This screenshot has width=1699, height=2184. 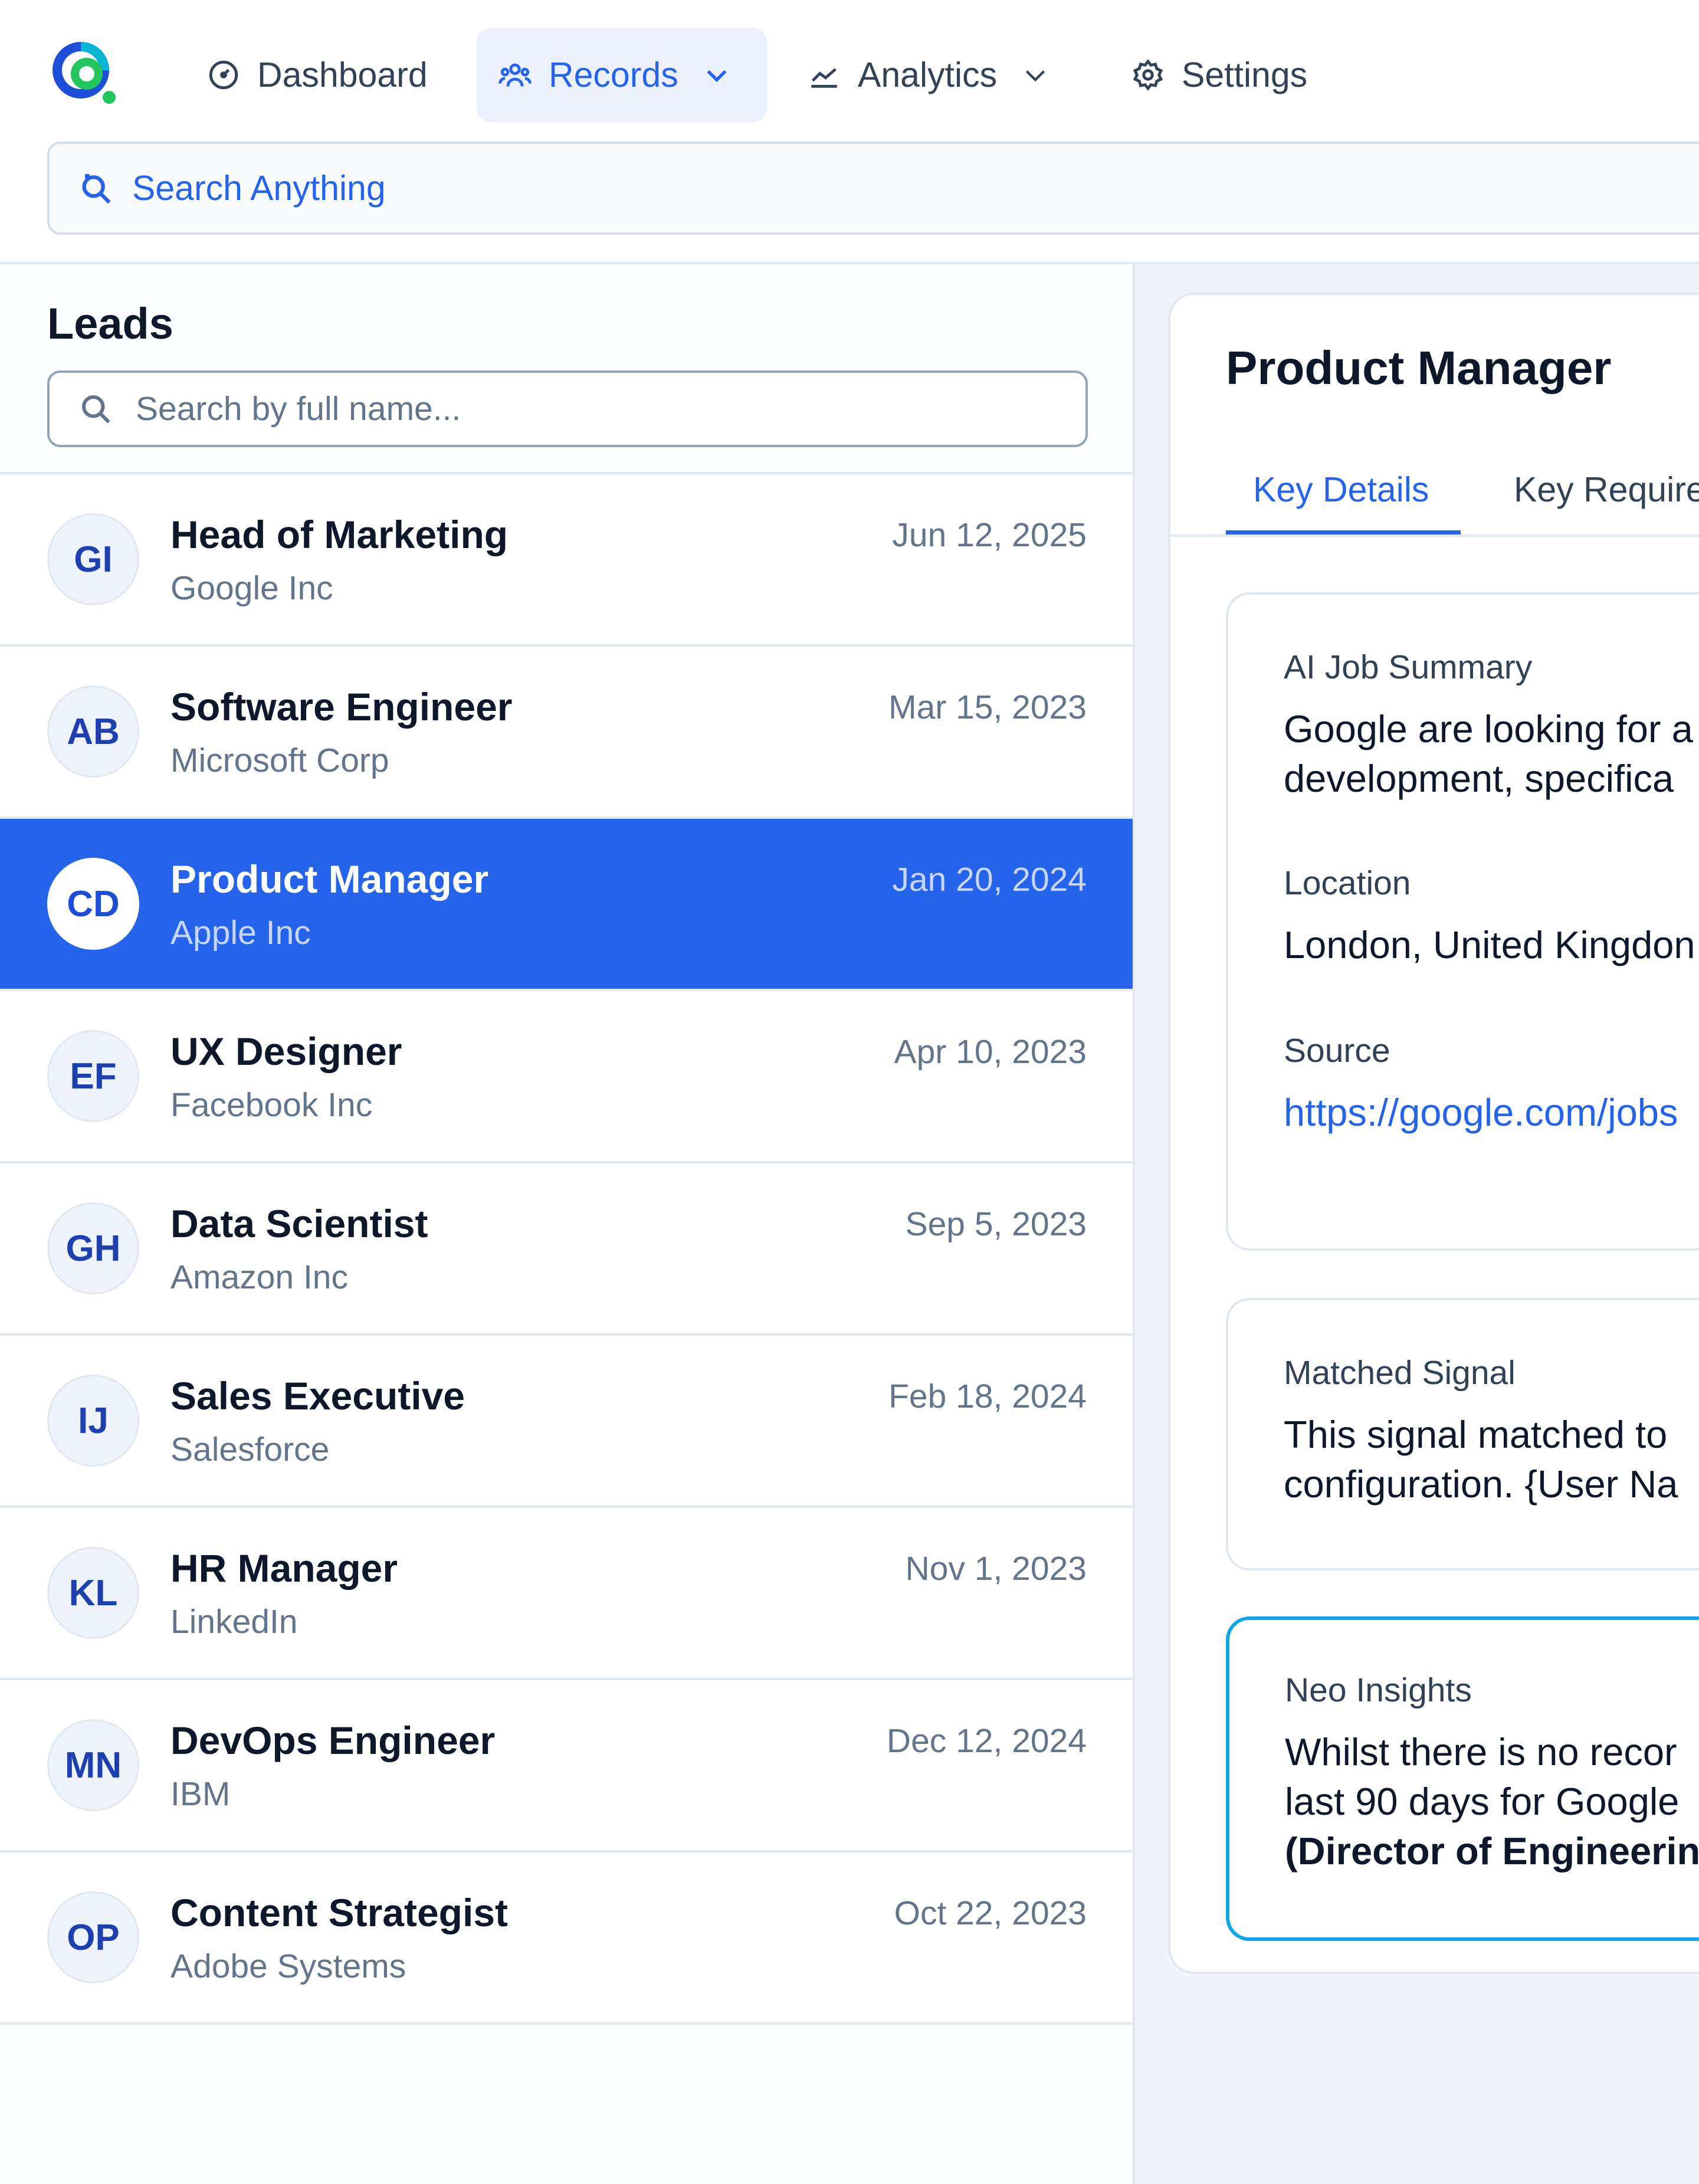 What do you see at coordinates (1400, 1373) in the screenshot?
I see `matched-signal-label: Matched Signal` at bounding box center [1400, 1373].